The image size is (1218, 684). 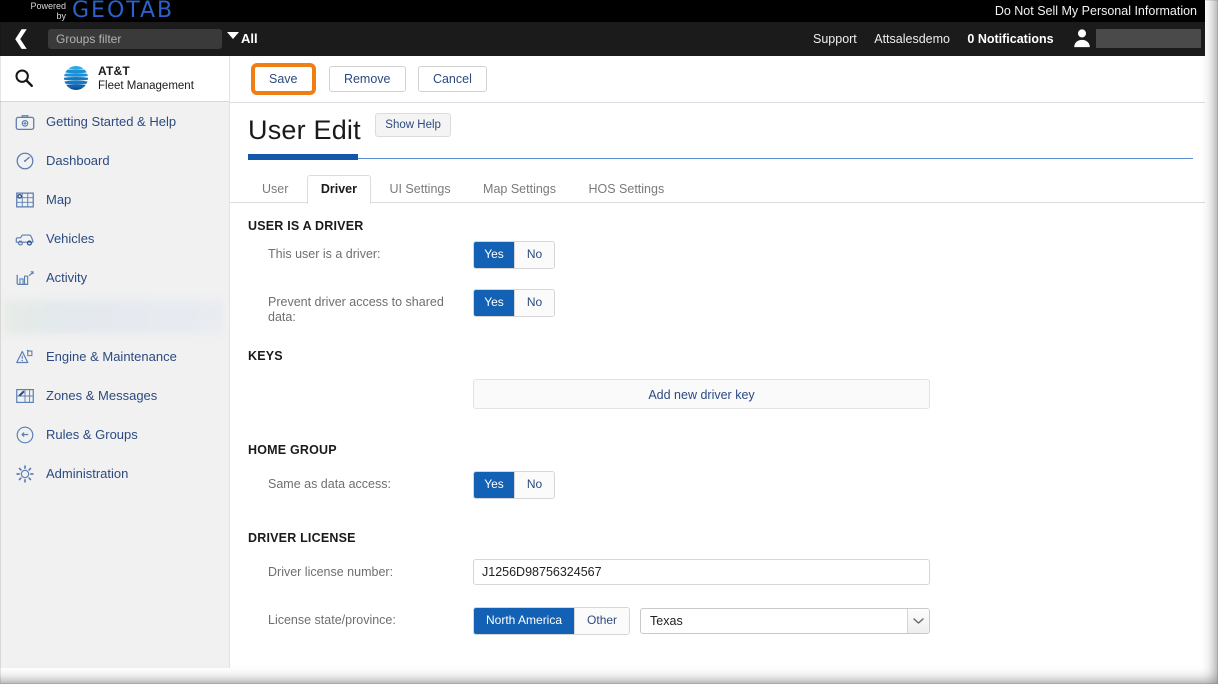 What do you see at coordinates (113, 317) in the screenshot?
I see `sidebar-item-redacted` at bounding box center [113, 317].